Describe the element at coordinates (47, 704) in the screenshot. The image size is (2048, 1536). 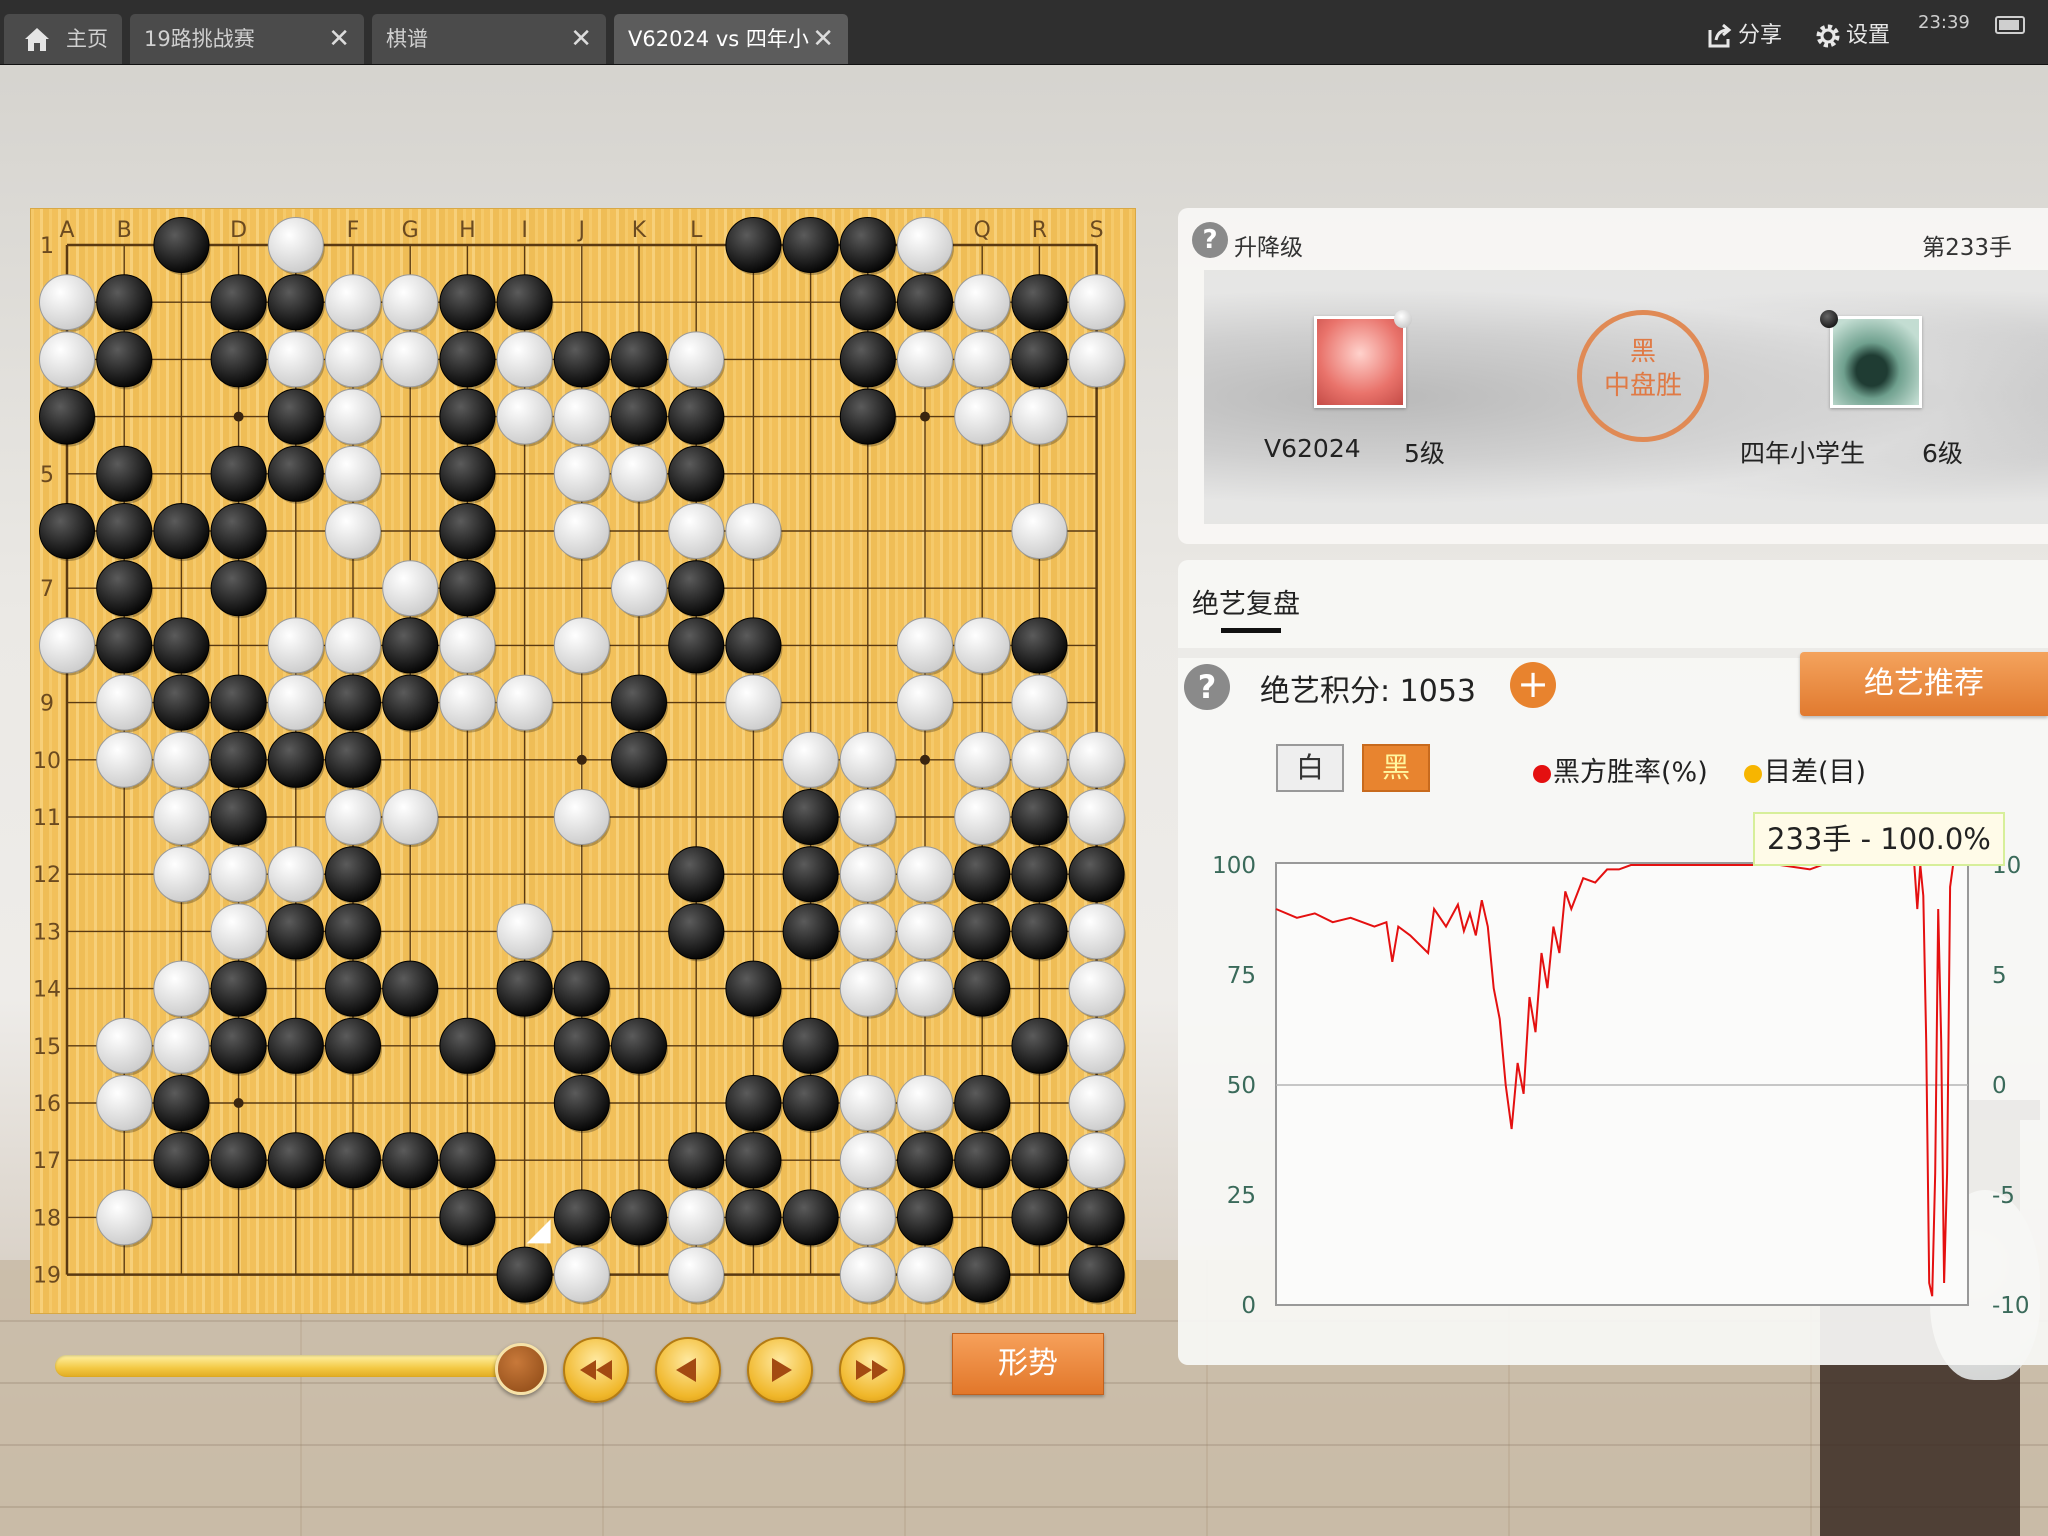
I see `row-label: 9` at that location.